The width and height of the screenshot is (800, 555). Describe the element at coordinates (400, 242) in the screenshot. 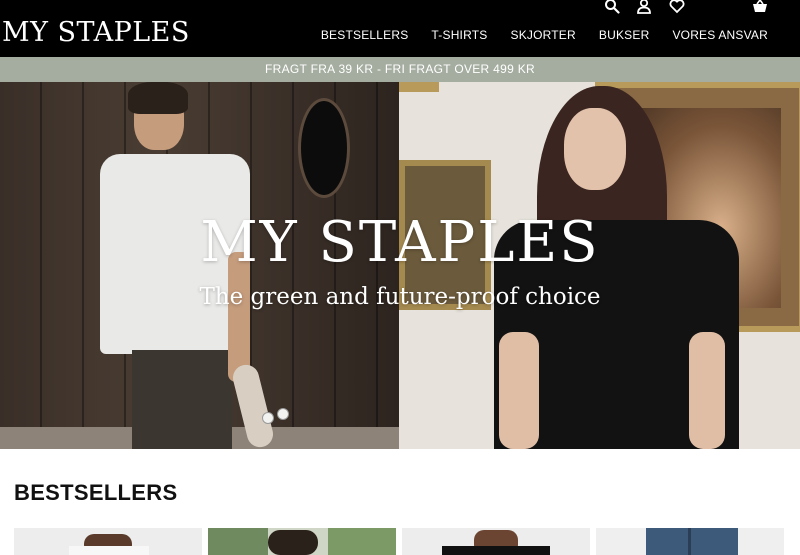

I see `hero-title: MY STAPLES` at that location.